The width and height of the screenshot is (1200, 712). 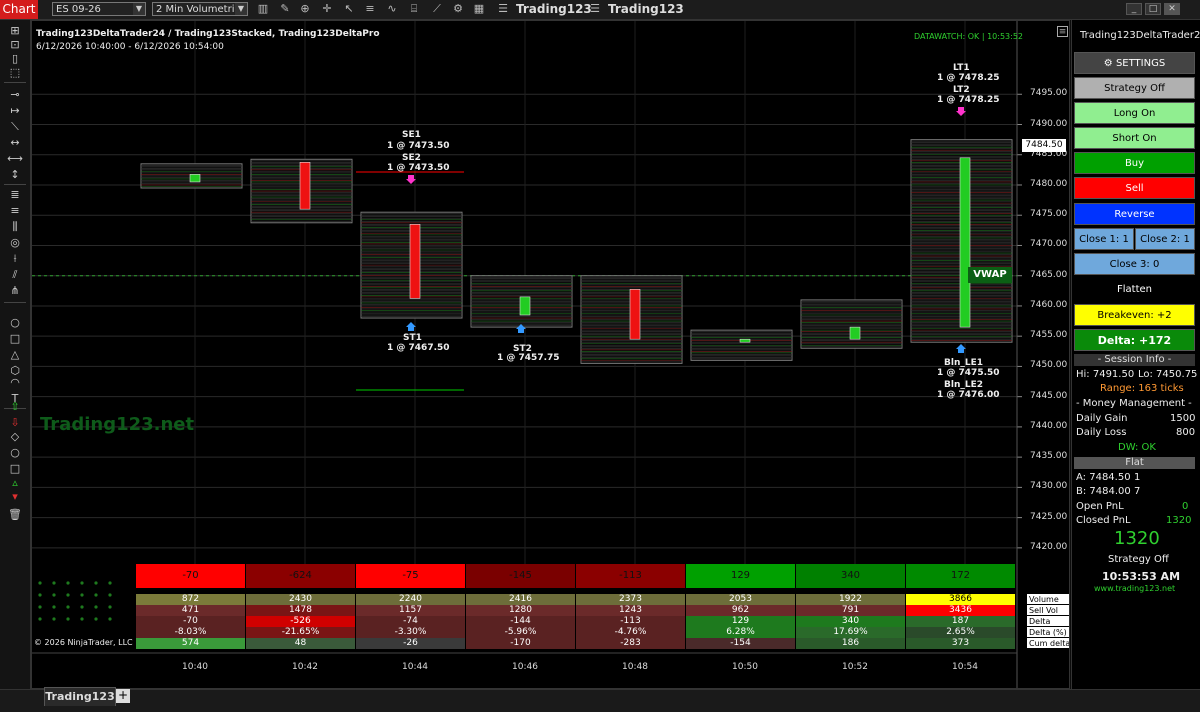 I want to click on signal-le1: Bln_LE1, so click(x=963, y=363).